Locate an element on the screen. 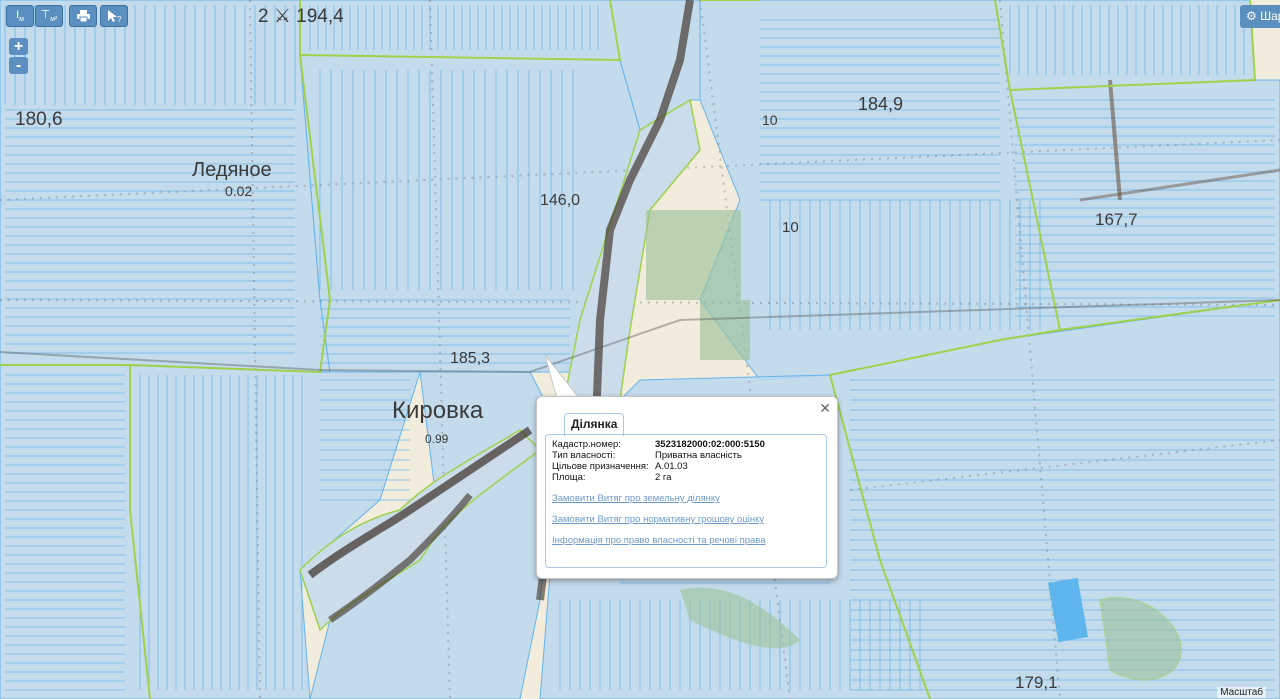  field-row: Цільове призначення: A.01.03 is located at coordinates (686, 466).